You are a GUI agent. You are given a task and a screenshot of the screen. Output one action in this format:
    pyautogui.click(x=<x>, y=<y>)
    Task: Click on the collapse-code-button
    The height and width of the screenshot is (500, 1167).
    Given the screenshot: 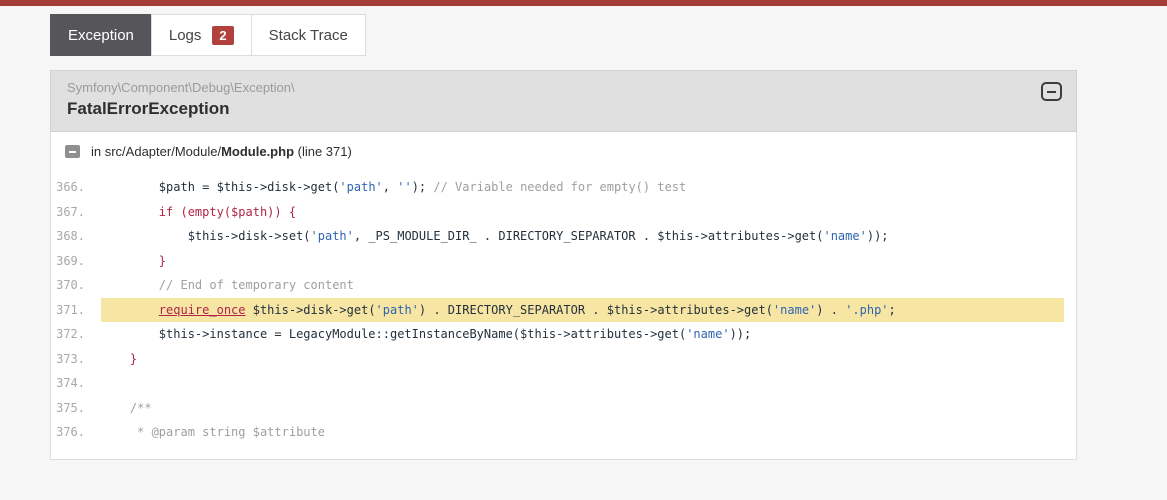 What is the action you would take?
    pyautogui.click(x=72, y=151)
    